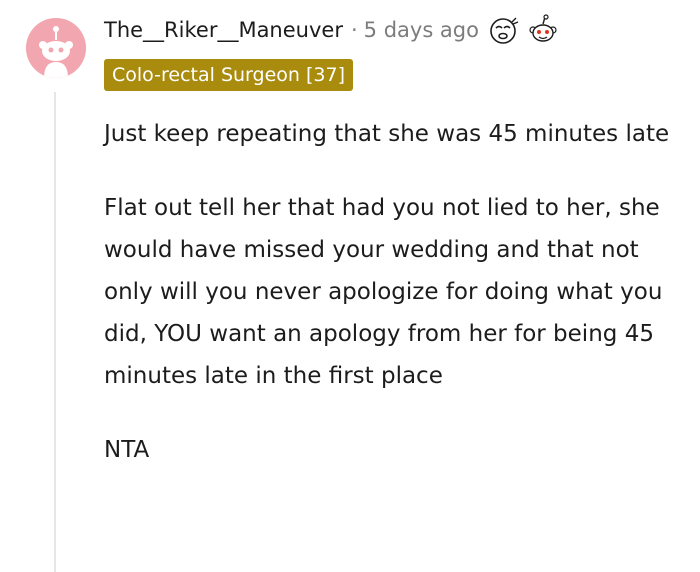 The image size is (700, 572). I want to click on comment-paragraph: NTA, so click(127, 450).